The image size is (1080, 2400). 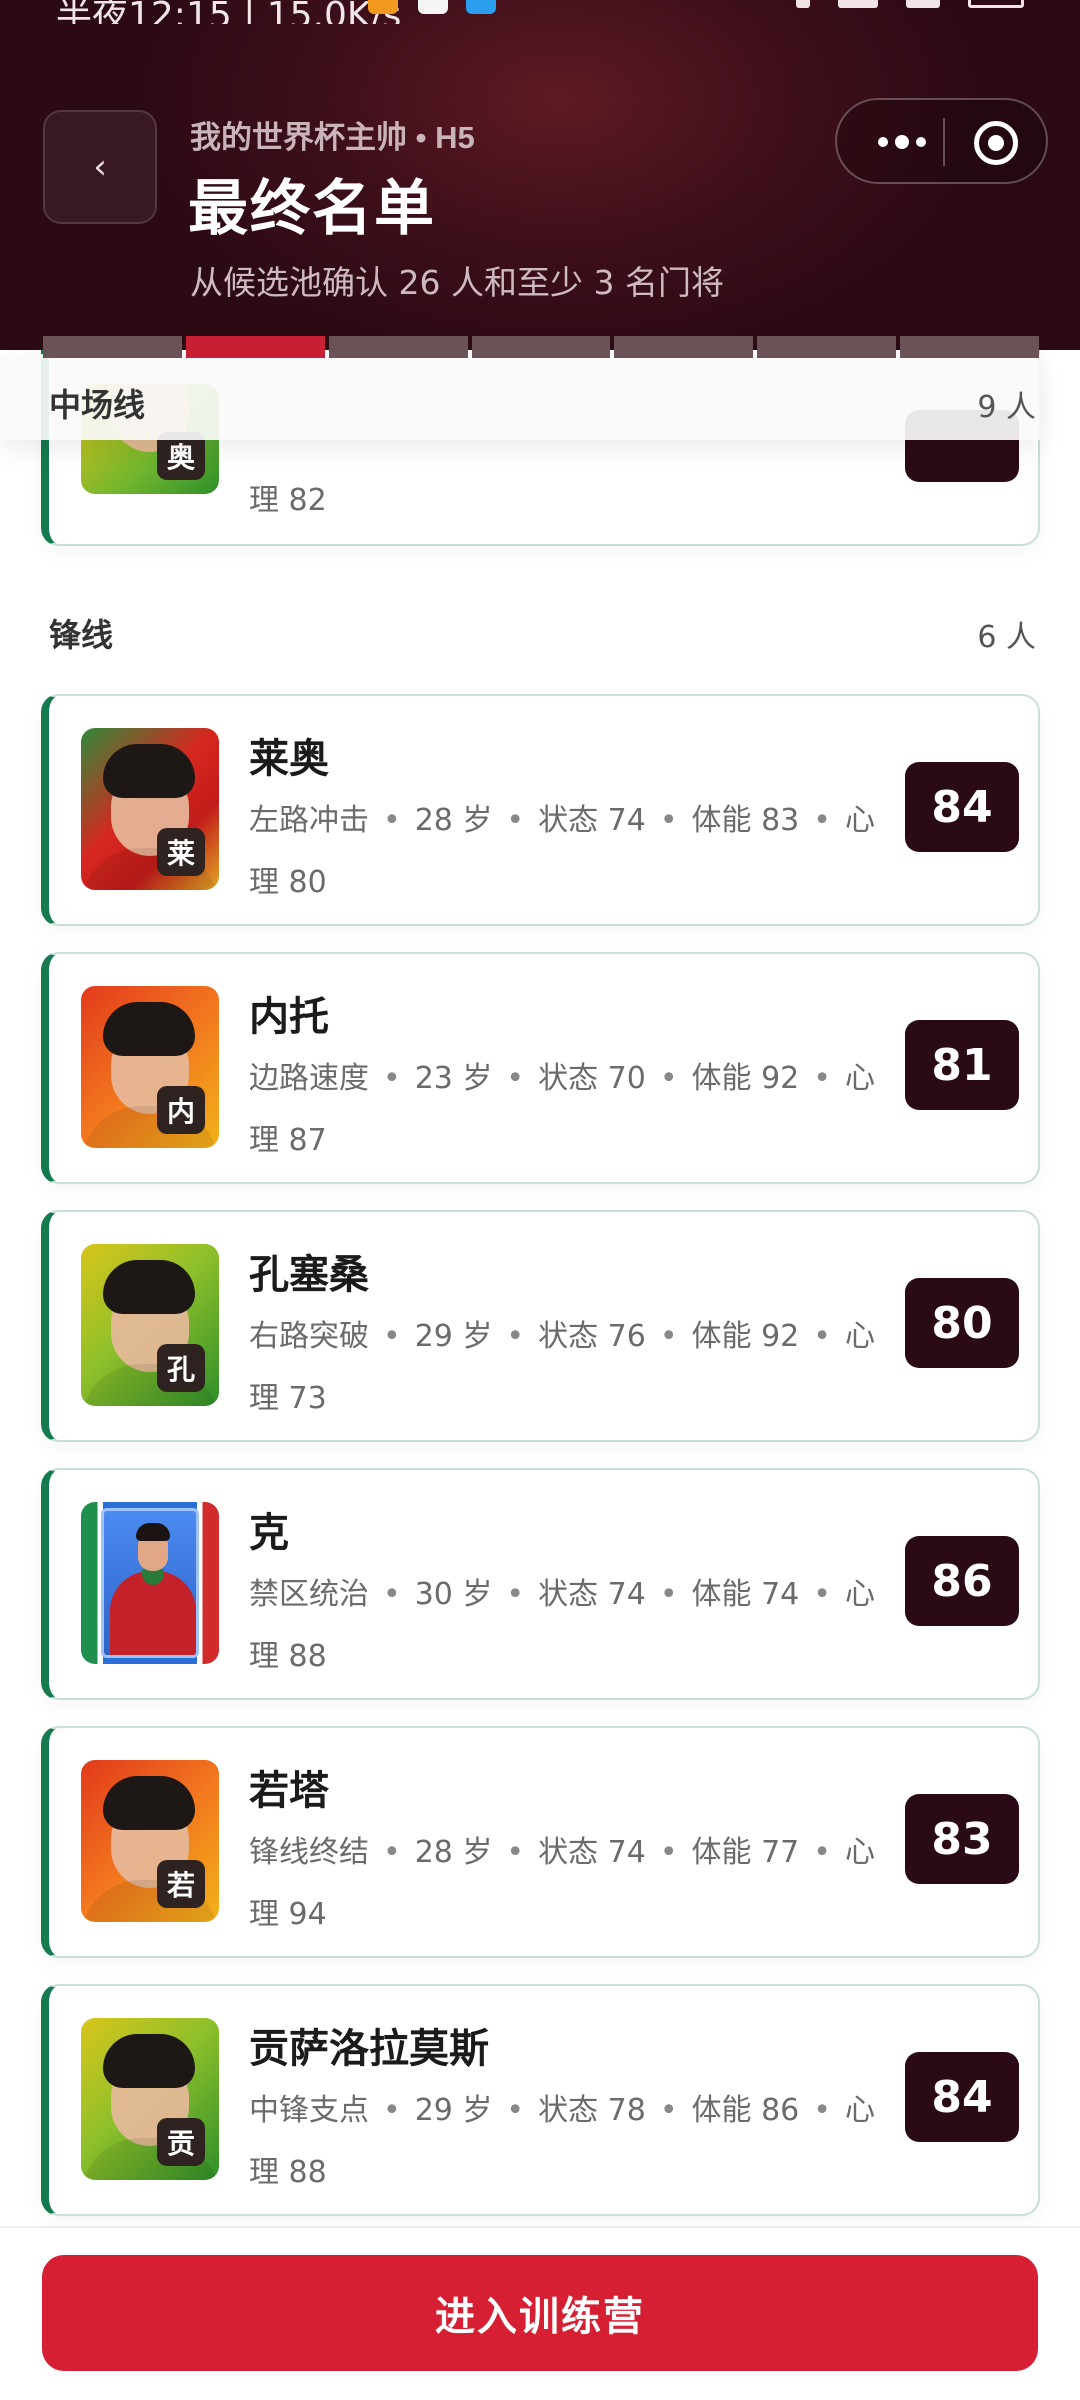 What do you see at coordinates (457, 282) in the screenshot?
I see `page-description: 从候选池确认 26 人和至少 3 名门将` at bounding box center [457, 282].